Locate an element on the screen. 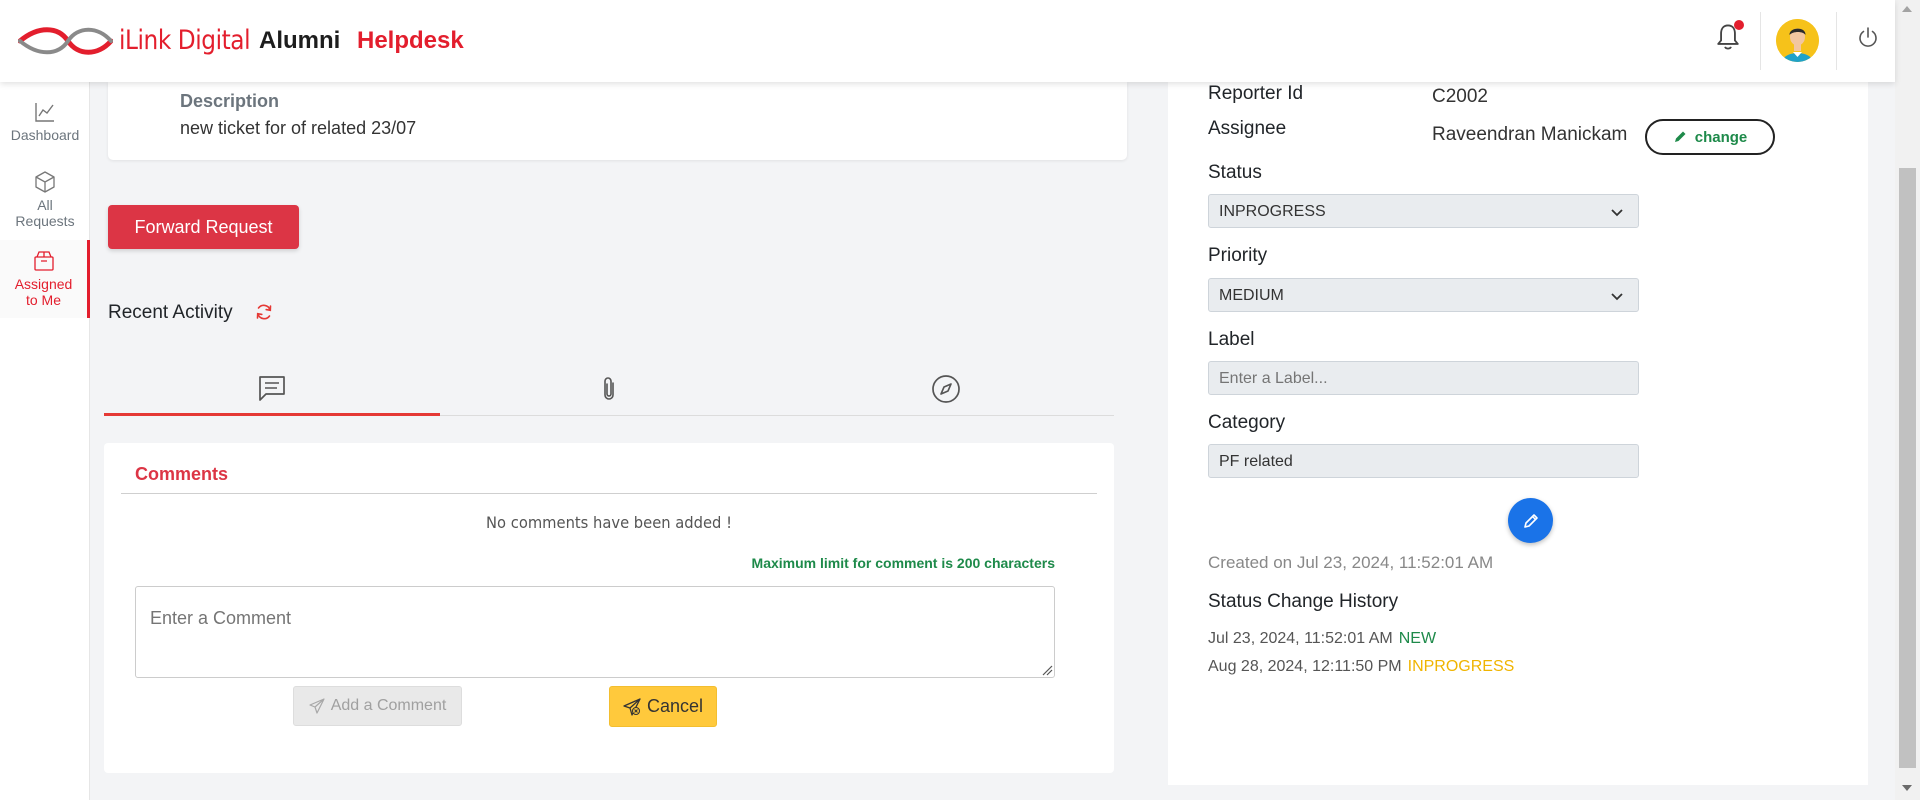  sidebar-item-dashboard: Dashboard is located at coordinates (45, 125).